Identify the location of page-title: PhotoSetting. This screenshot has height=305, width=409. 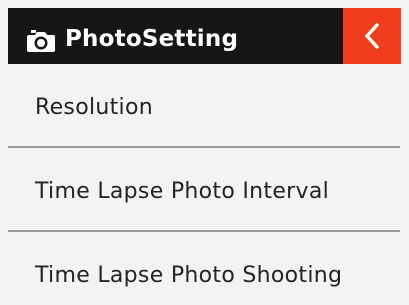
(152, 39).